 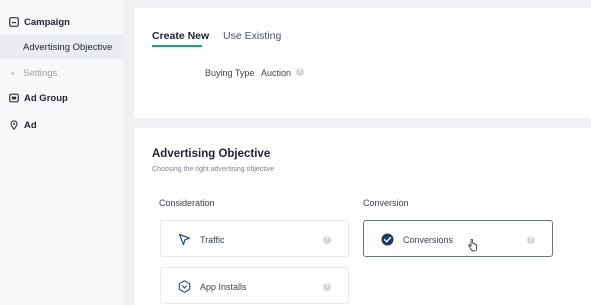 I want to click on location-pin-icon, so click(x=14, y=125).